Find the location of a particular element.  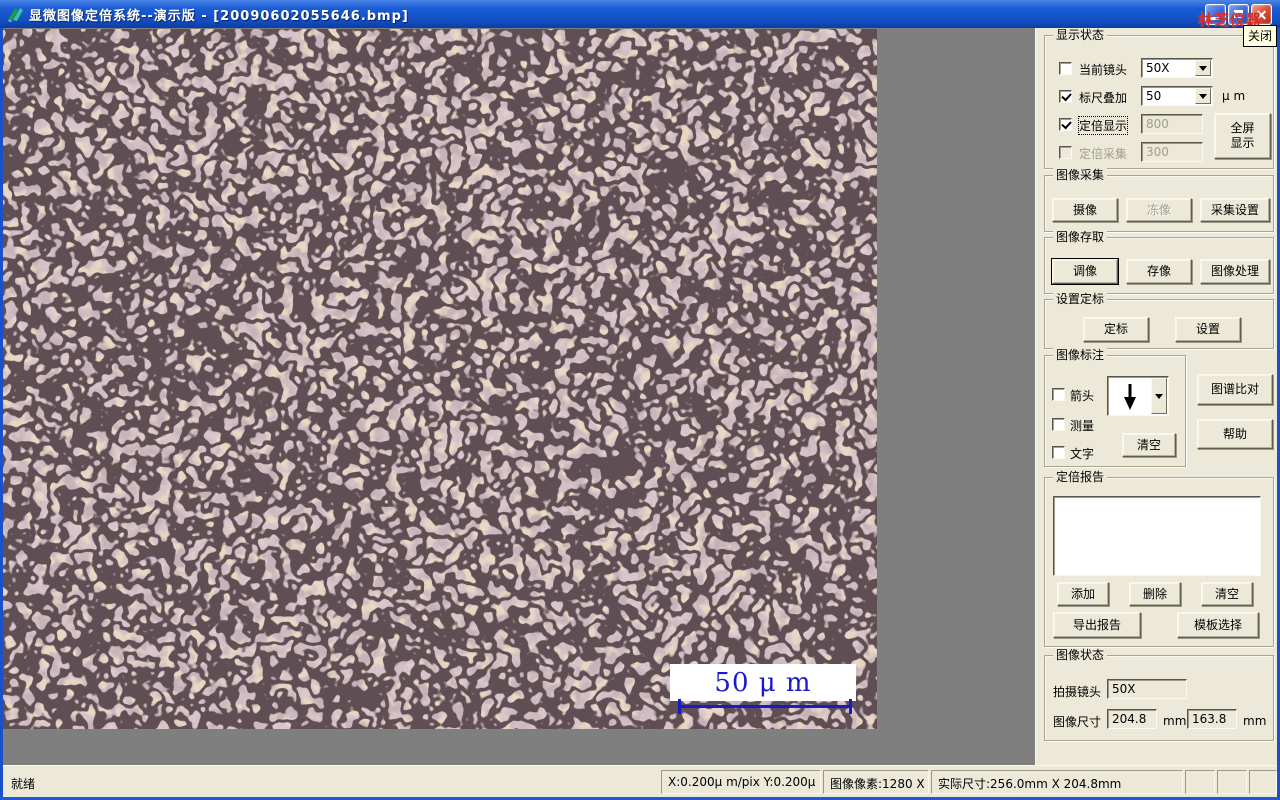

width-unit-label: mm is located at coordinates (1175, 721).